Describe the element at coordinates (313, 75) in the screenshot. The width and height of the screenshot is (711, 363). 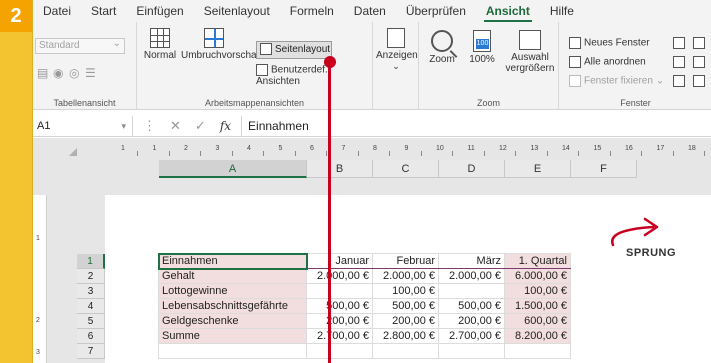
I see `benutzerdef-ansichten-button: Benutzerdef. Ansichten` at that location.